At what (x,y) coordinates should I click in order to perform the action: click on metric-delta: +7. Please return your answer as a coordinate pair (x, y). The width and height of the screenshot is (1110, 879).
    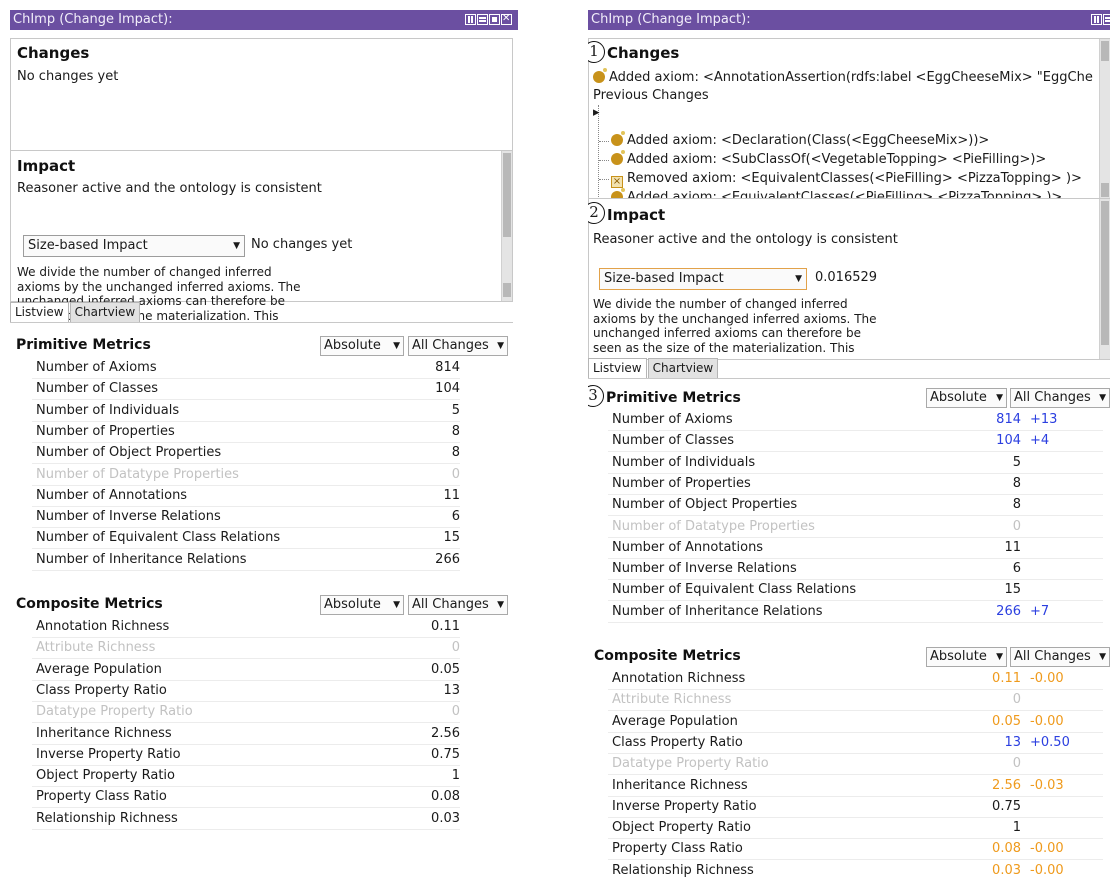
    Looking at the image, I should click on (1040, 611).